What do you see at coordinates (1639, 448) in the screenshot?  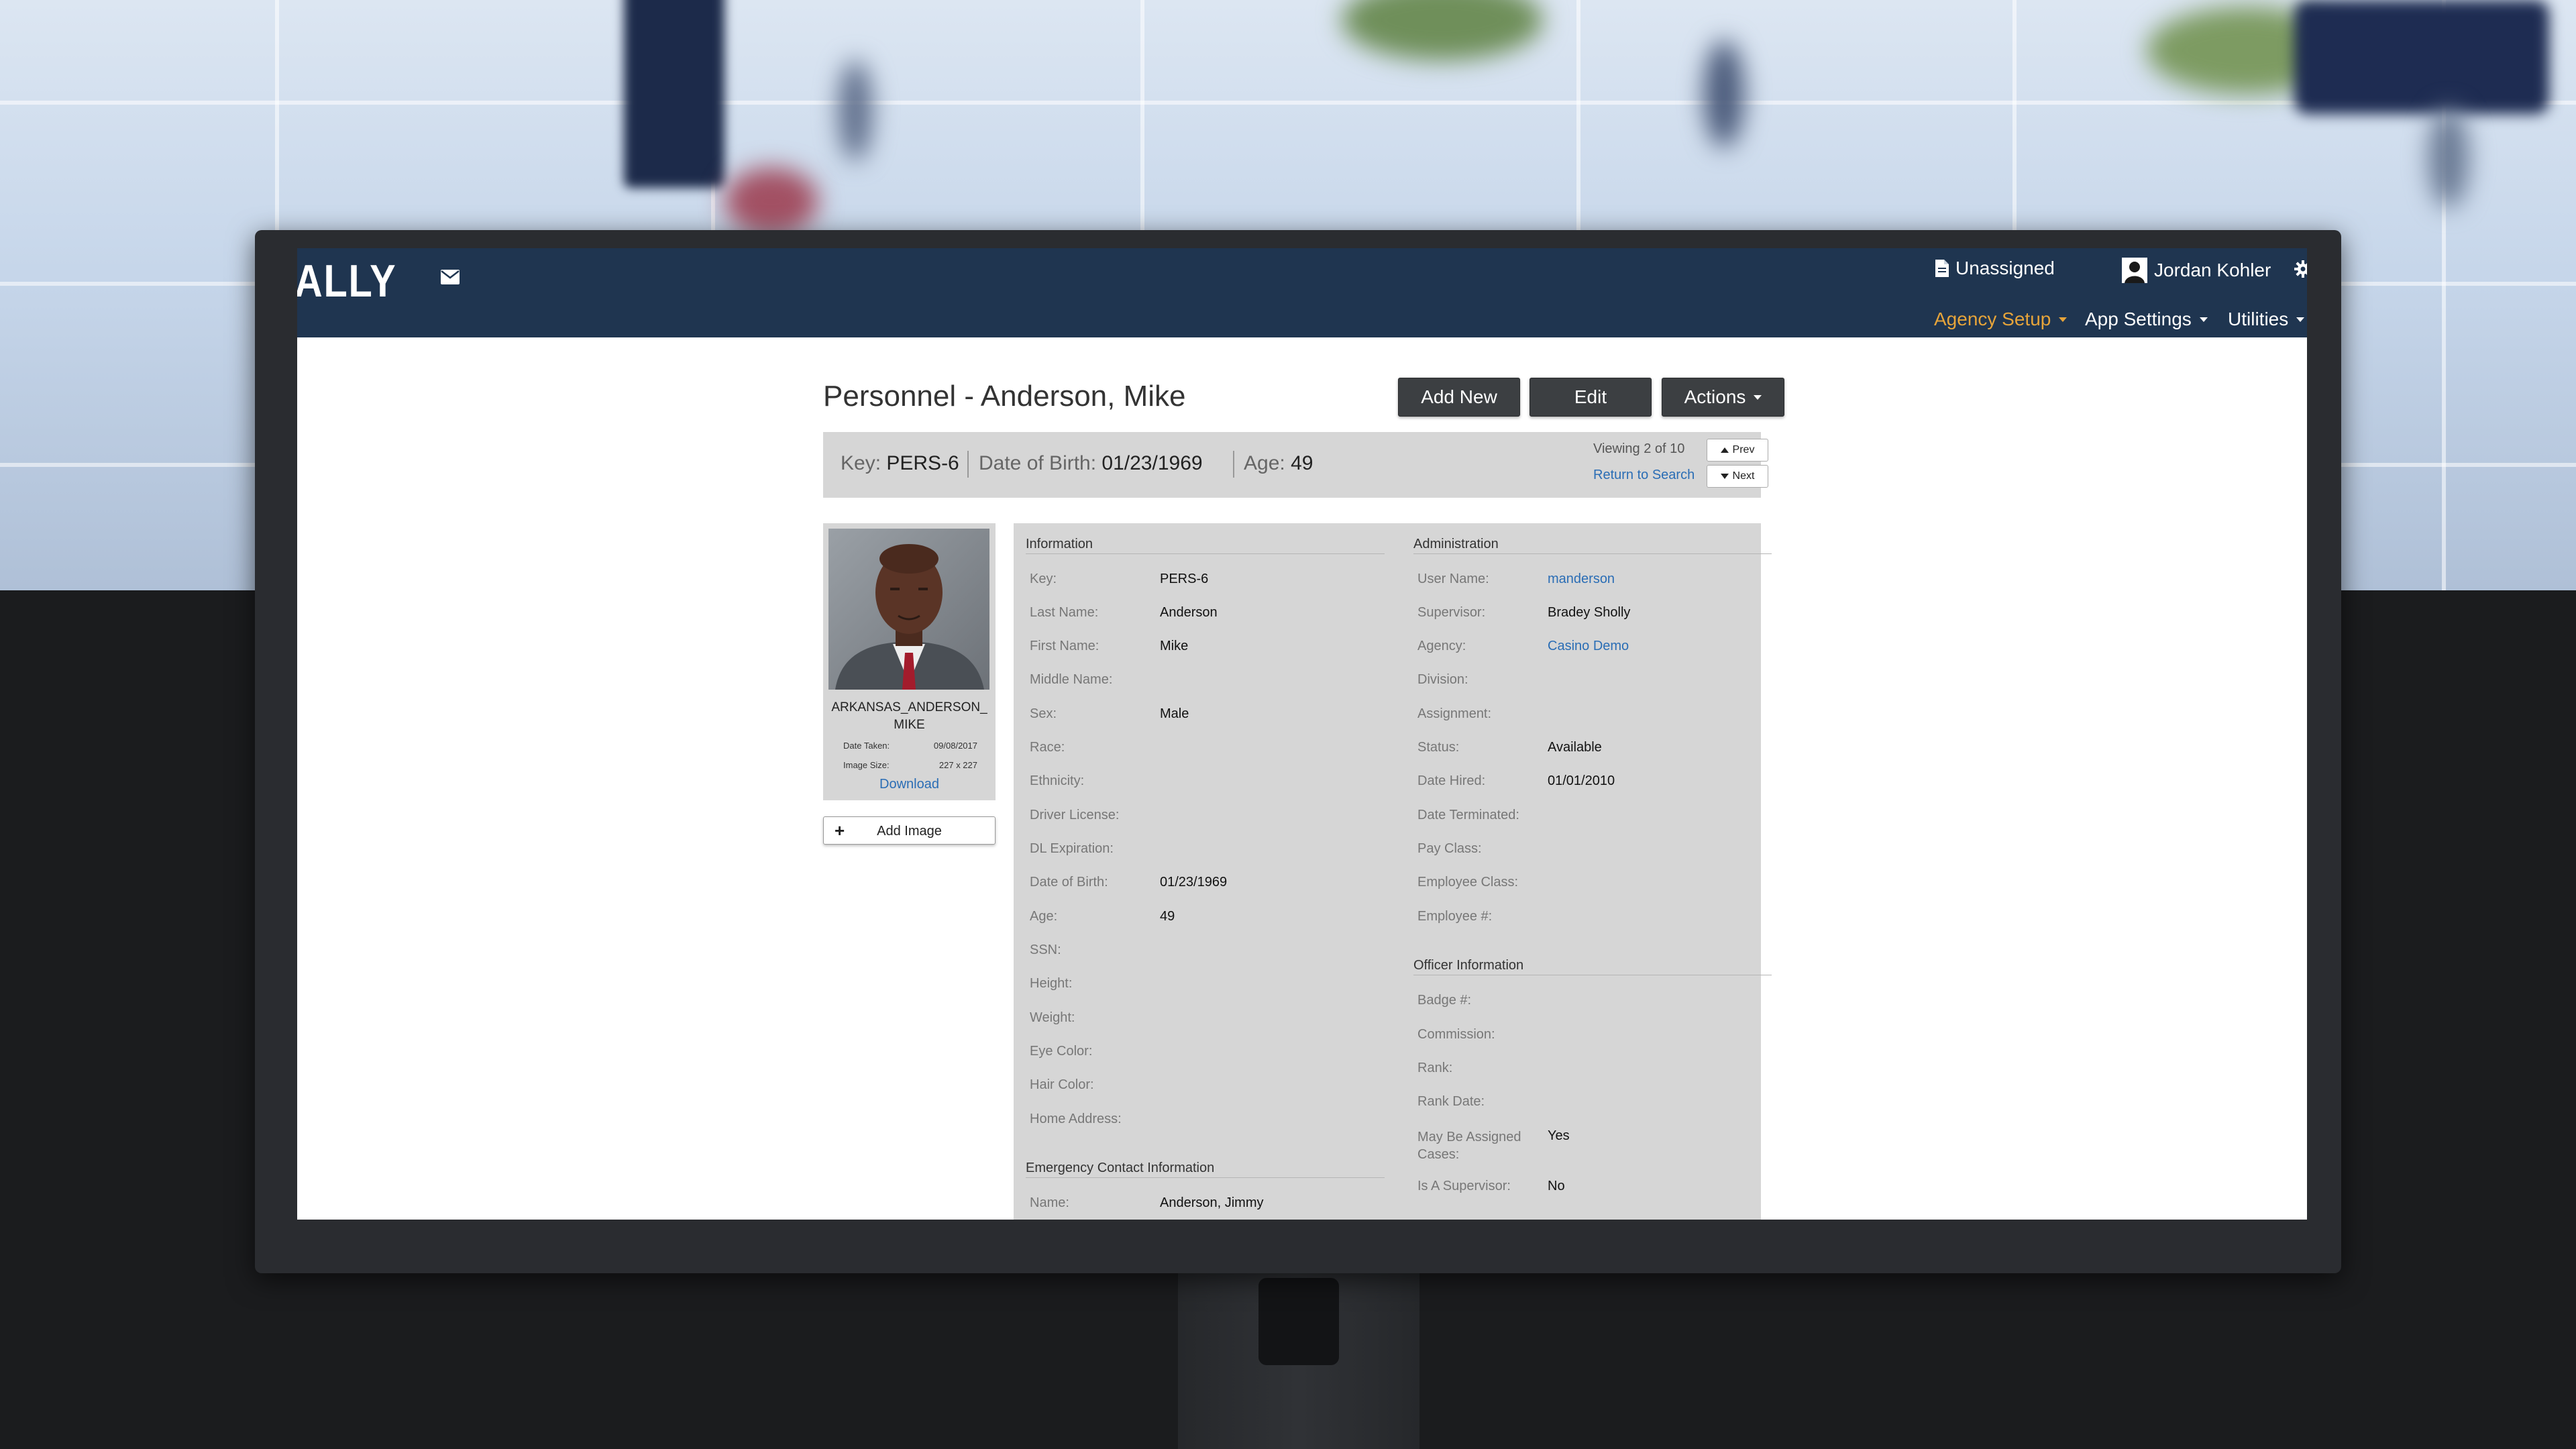 I see `record-position: Viewing 2 of 10` at bounding box center [1639, 448].